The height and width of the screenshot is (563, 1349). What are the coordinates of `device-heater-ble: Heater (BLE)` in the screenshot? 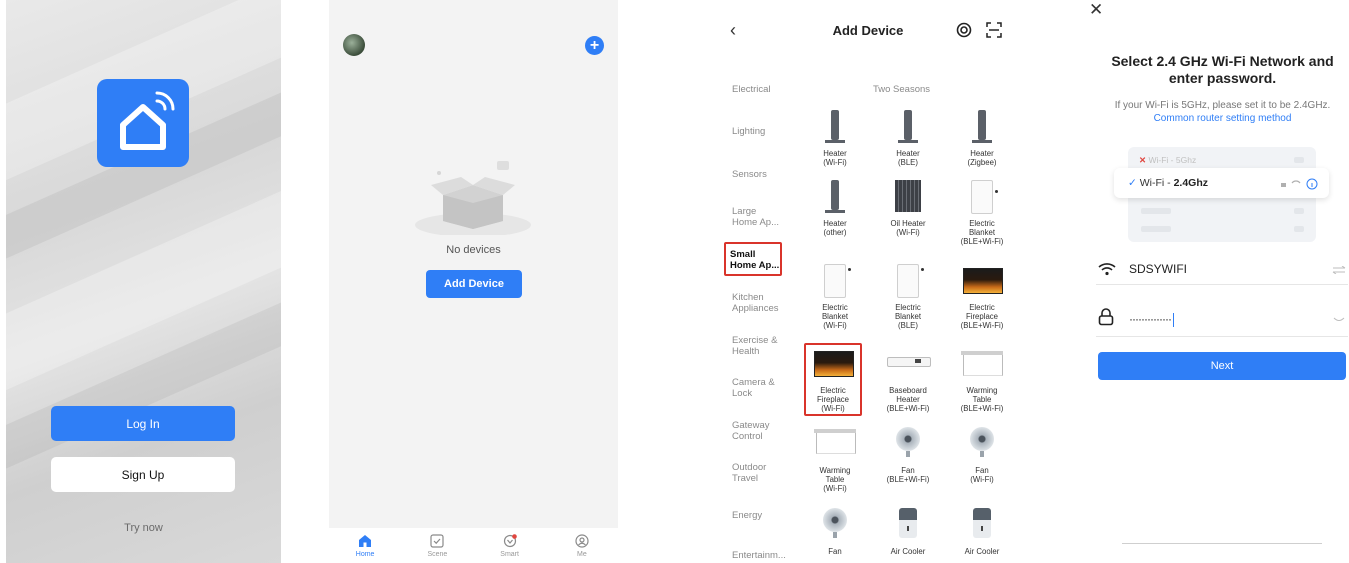 It's located at (908, 137).